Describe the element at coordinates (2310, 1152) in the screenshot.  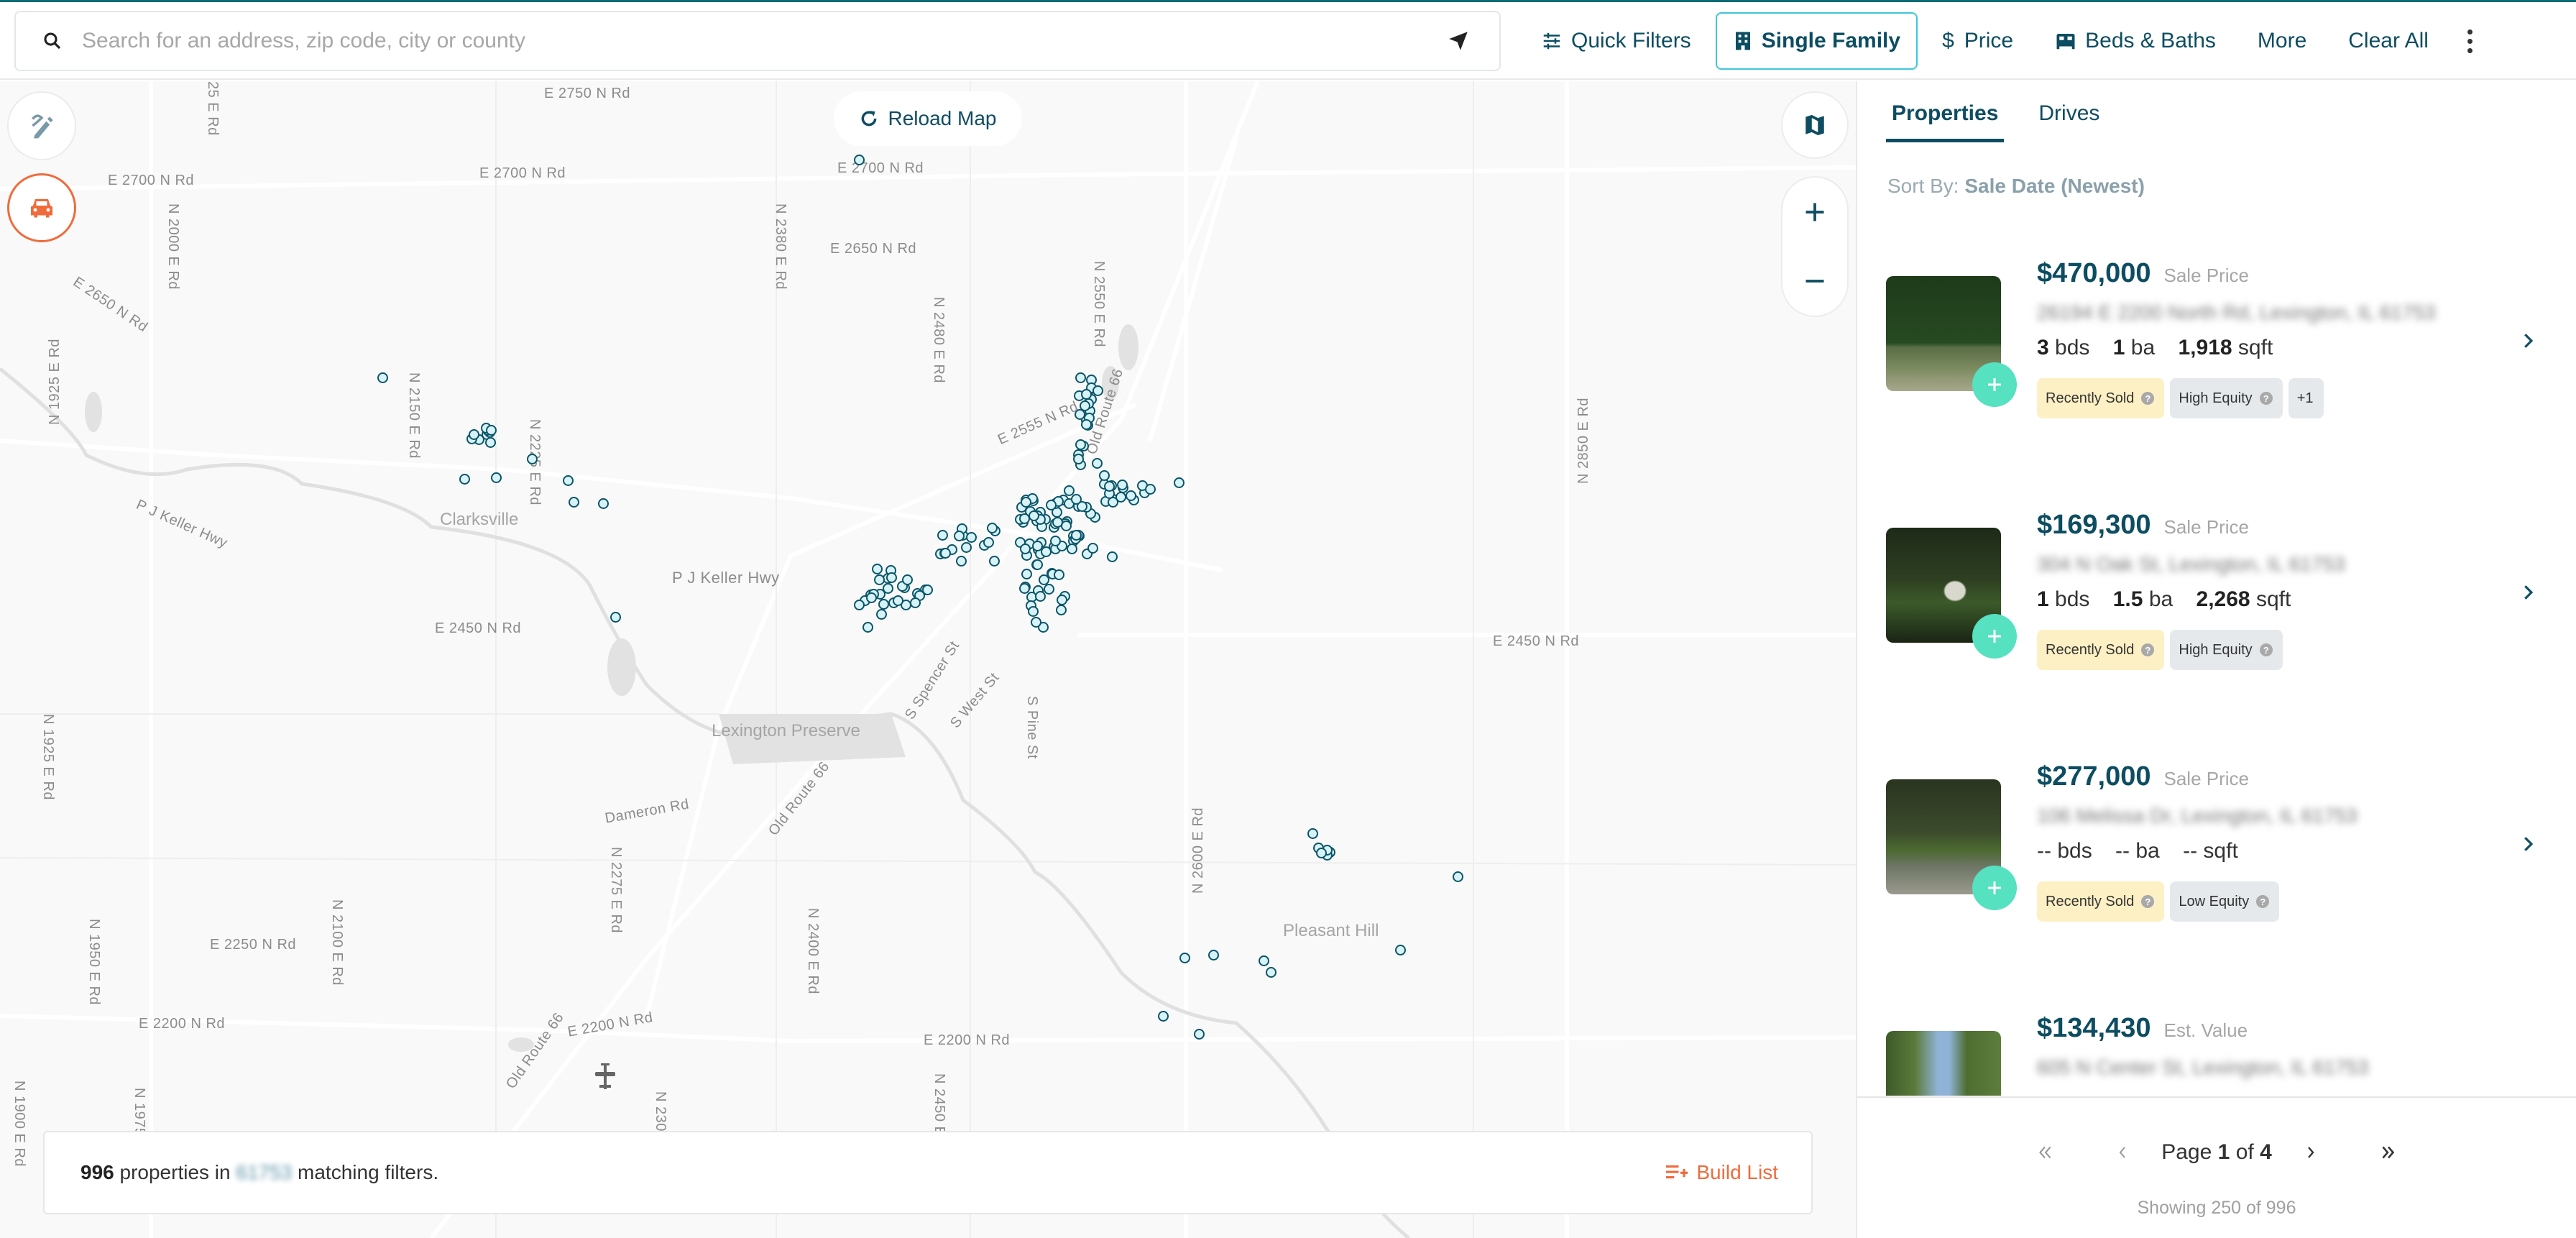
I see `next-page-button` at that location.